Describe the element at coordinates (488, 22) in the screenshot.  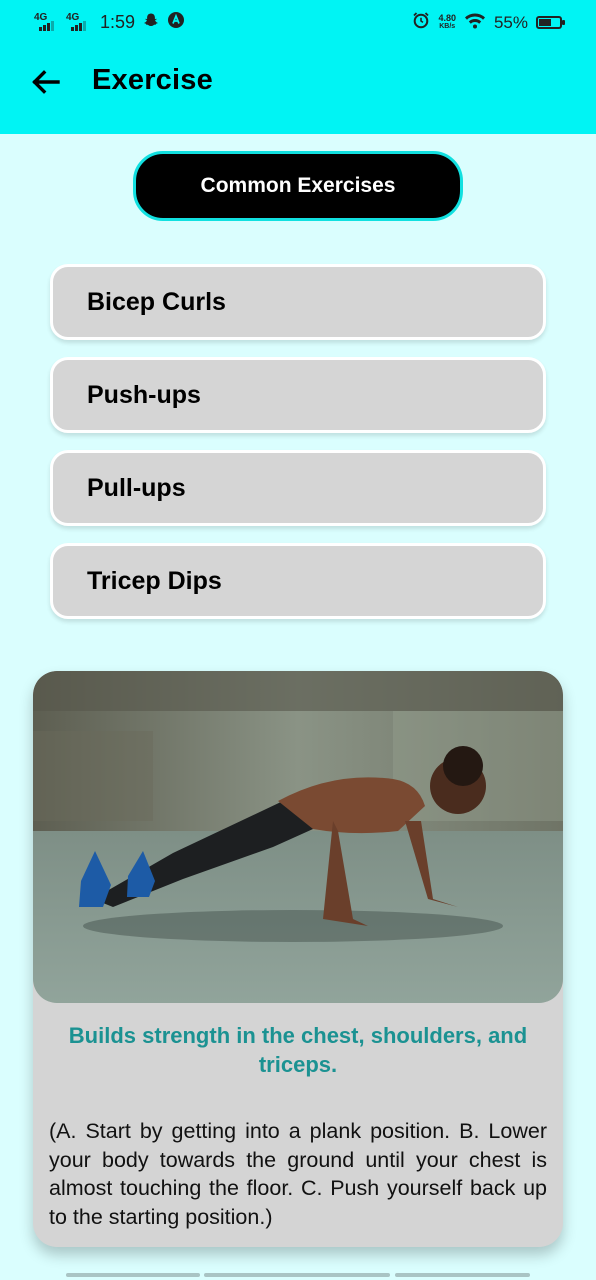
I see `status-bar-right: 4.80 KB/s 55%` at that location.